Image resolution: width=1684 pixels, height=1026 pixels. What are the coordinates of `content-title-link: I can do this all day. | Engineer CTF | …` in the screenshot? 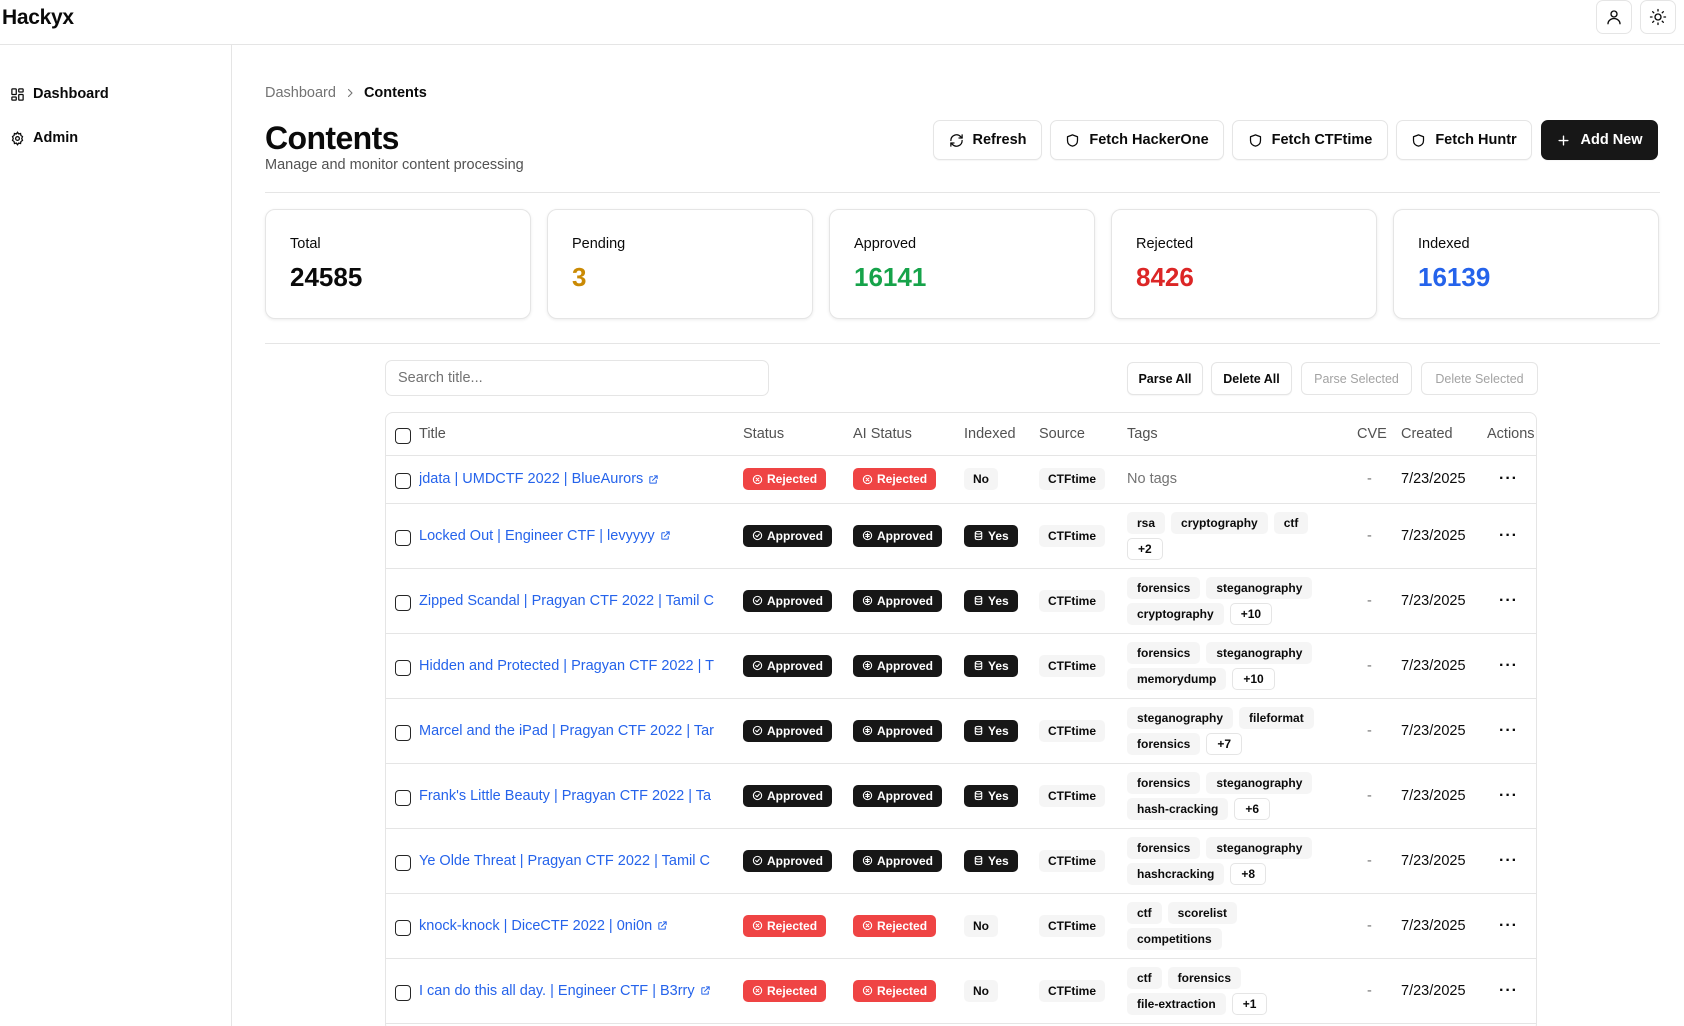 It's located at (570, 991).